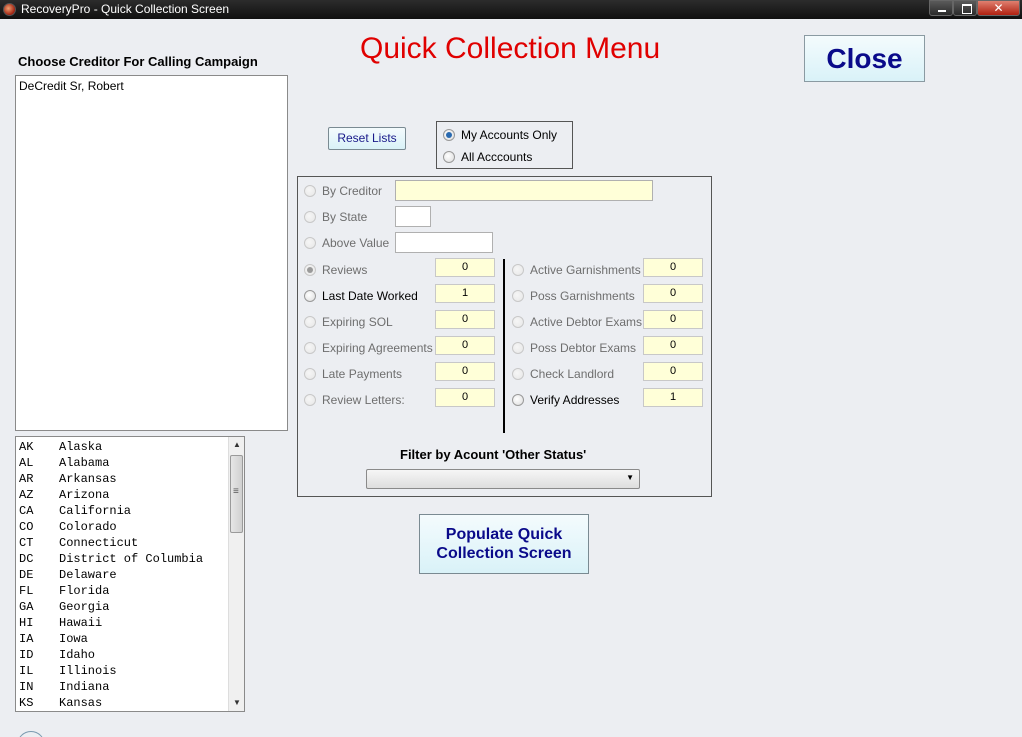 This screenshot has width=1022, height=737. Describe the element at coordinates (122, 463) in the screenshot. I see `state-list-item: AL Alabama` at that location.